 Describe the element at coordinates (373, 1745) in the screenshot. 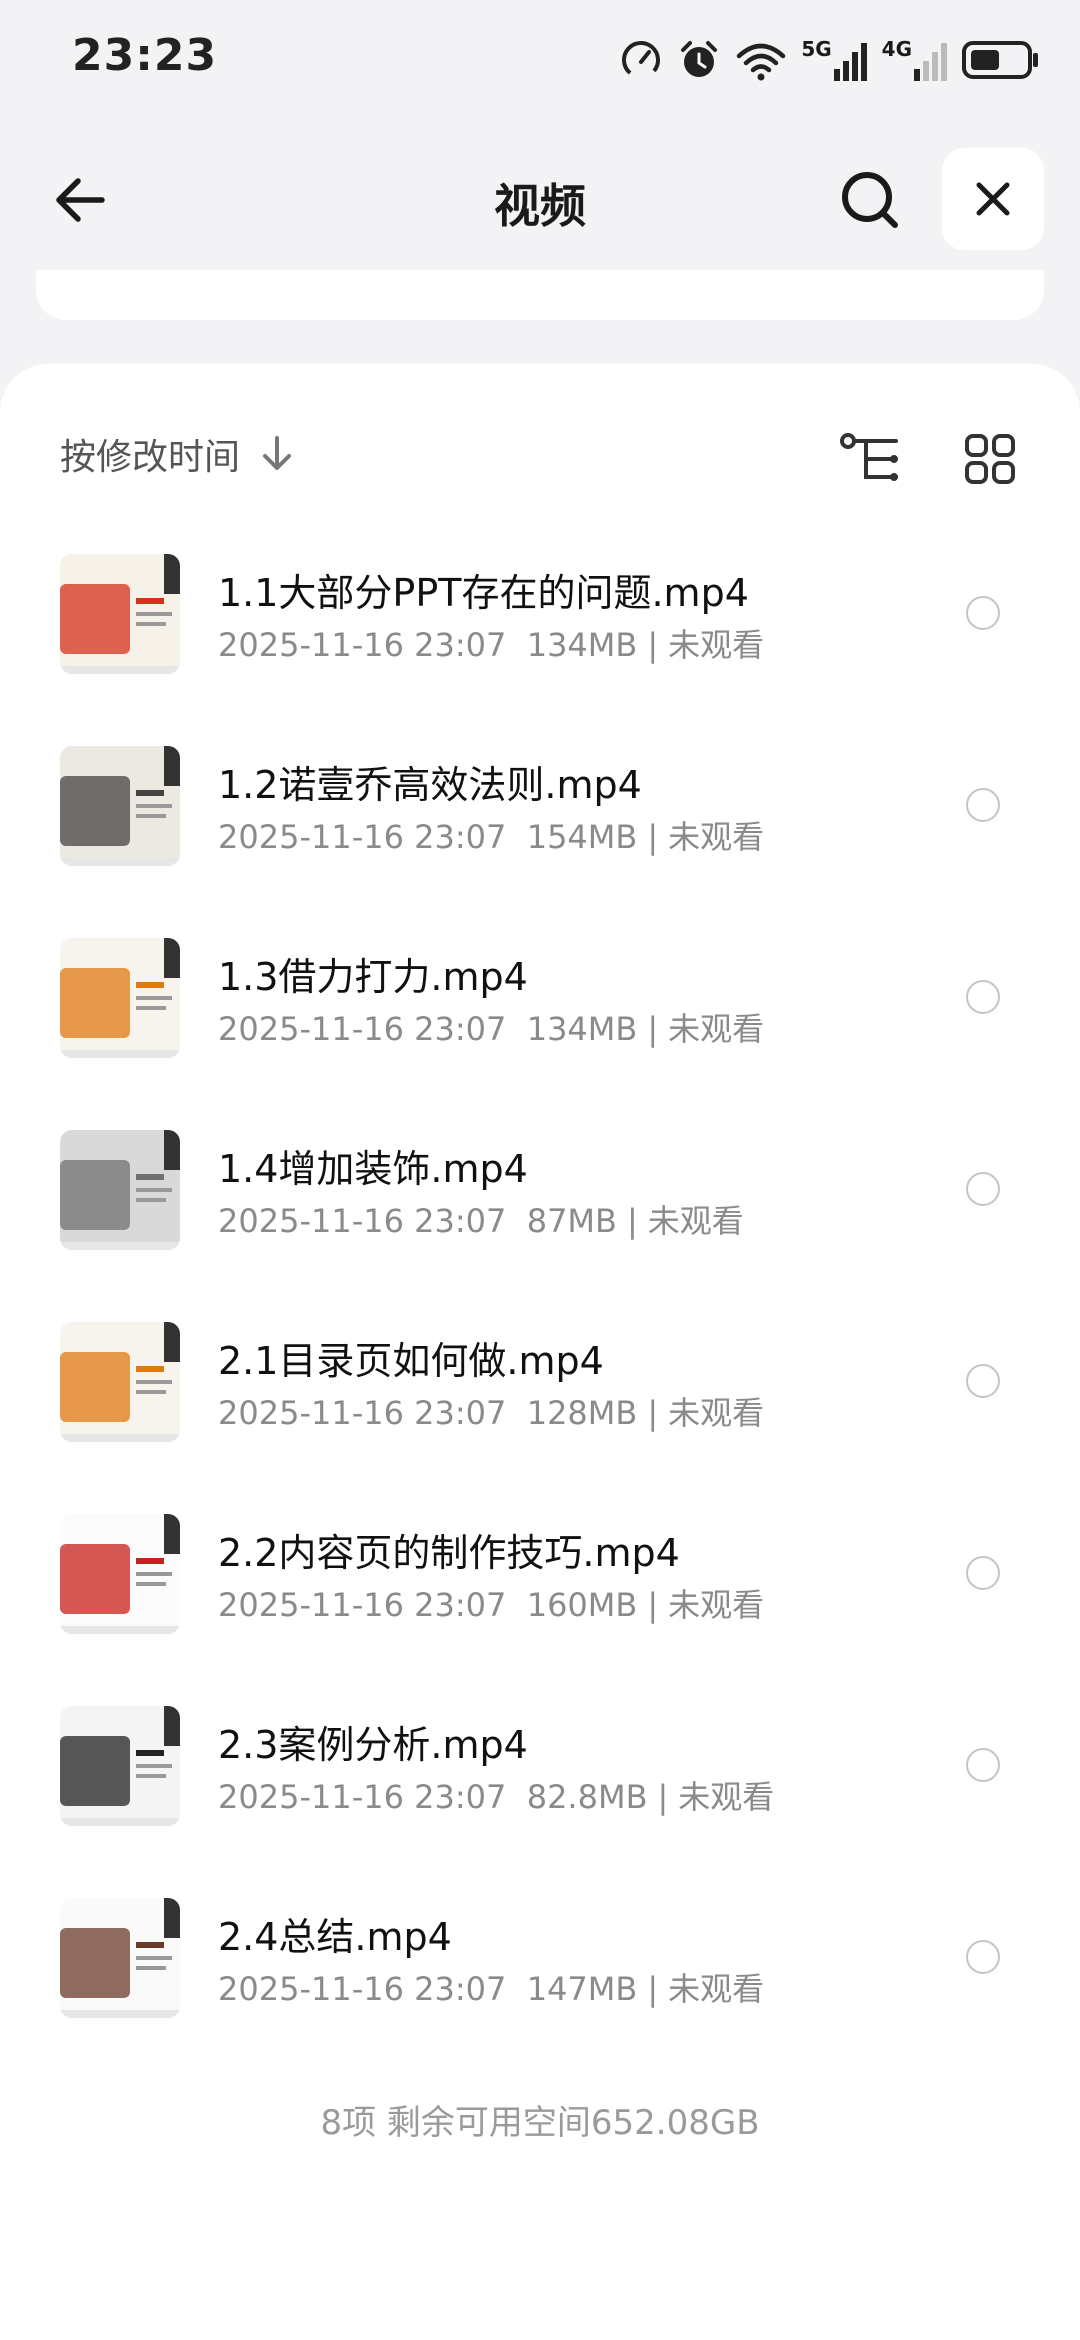

I see `file-name: 2.3案例分析.mp4` at that location.